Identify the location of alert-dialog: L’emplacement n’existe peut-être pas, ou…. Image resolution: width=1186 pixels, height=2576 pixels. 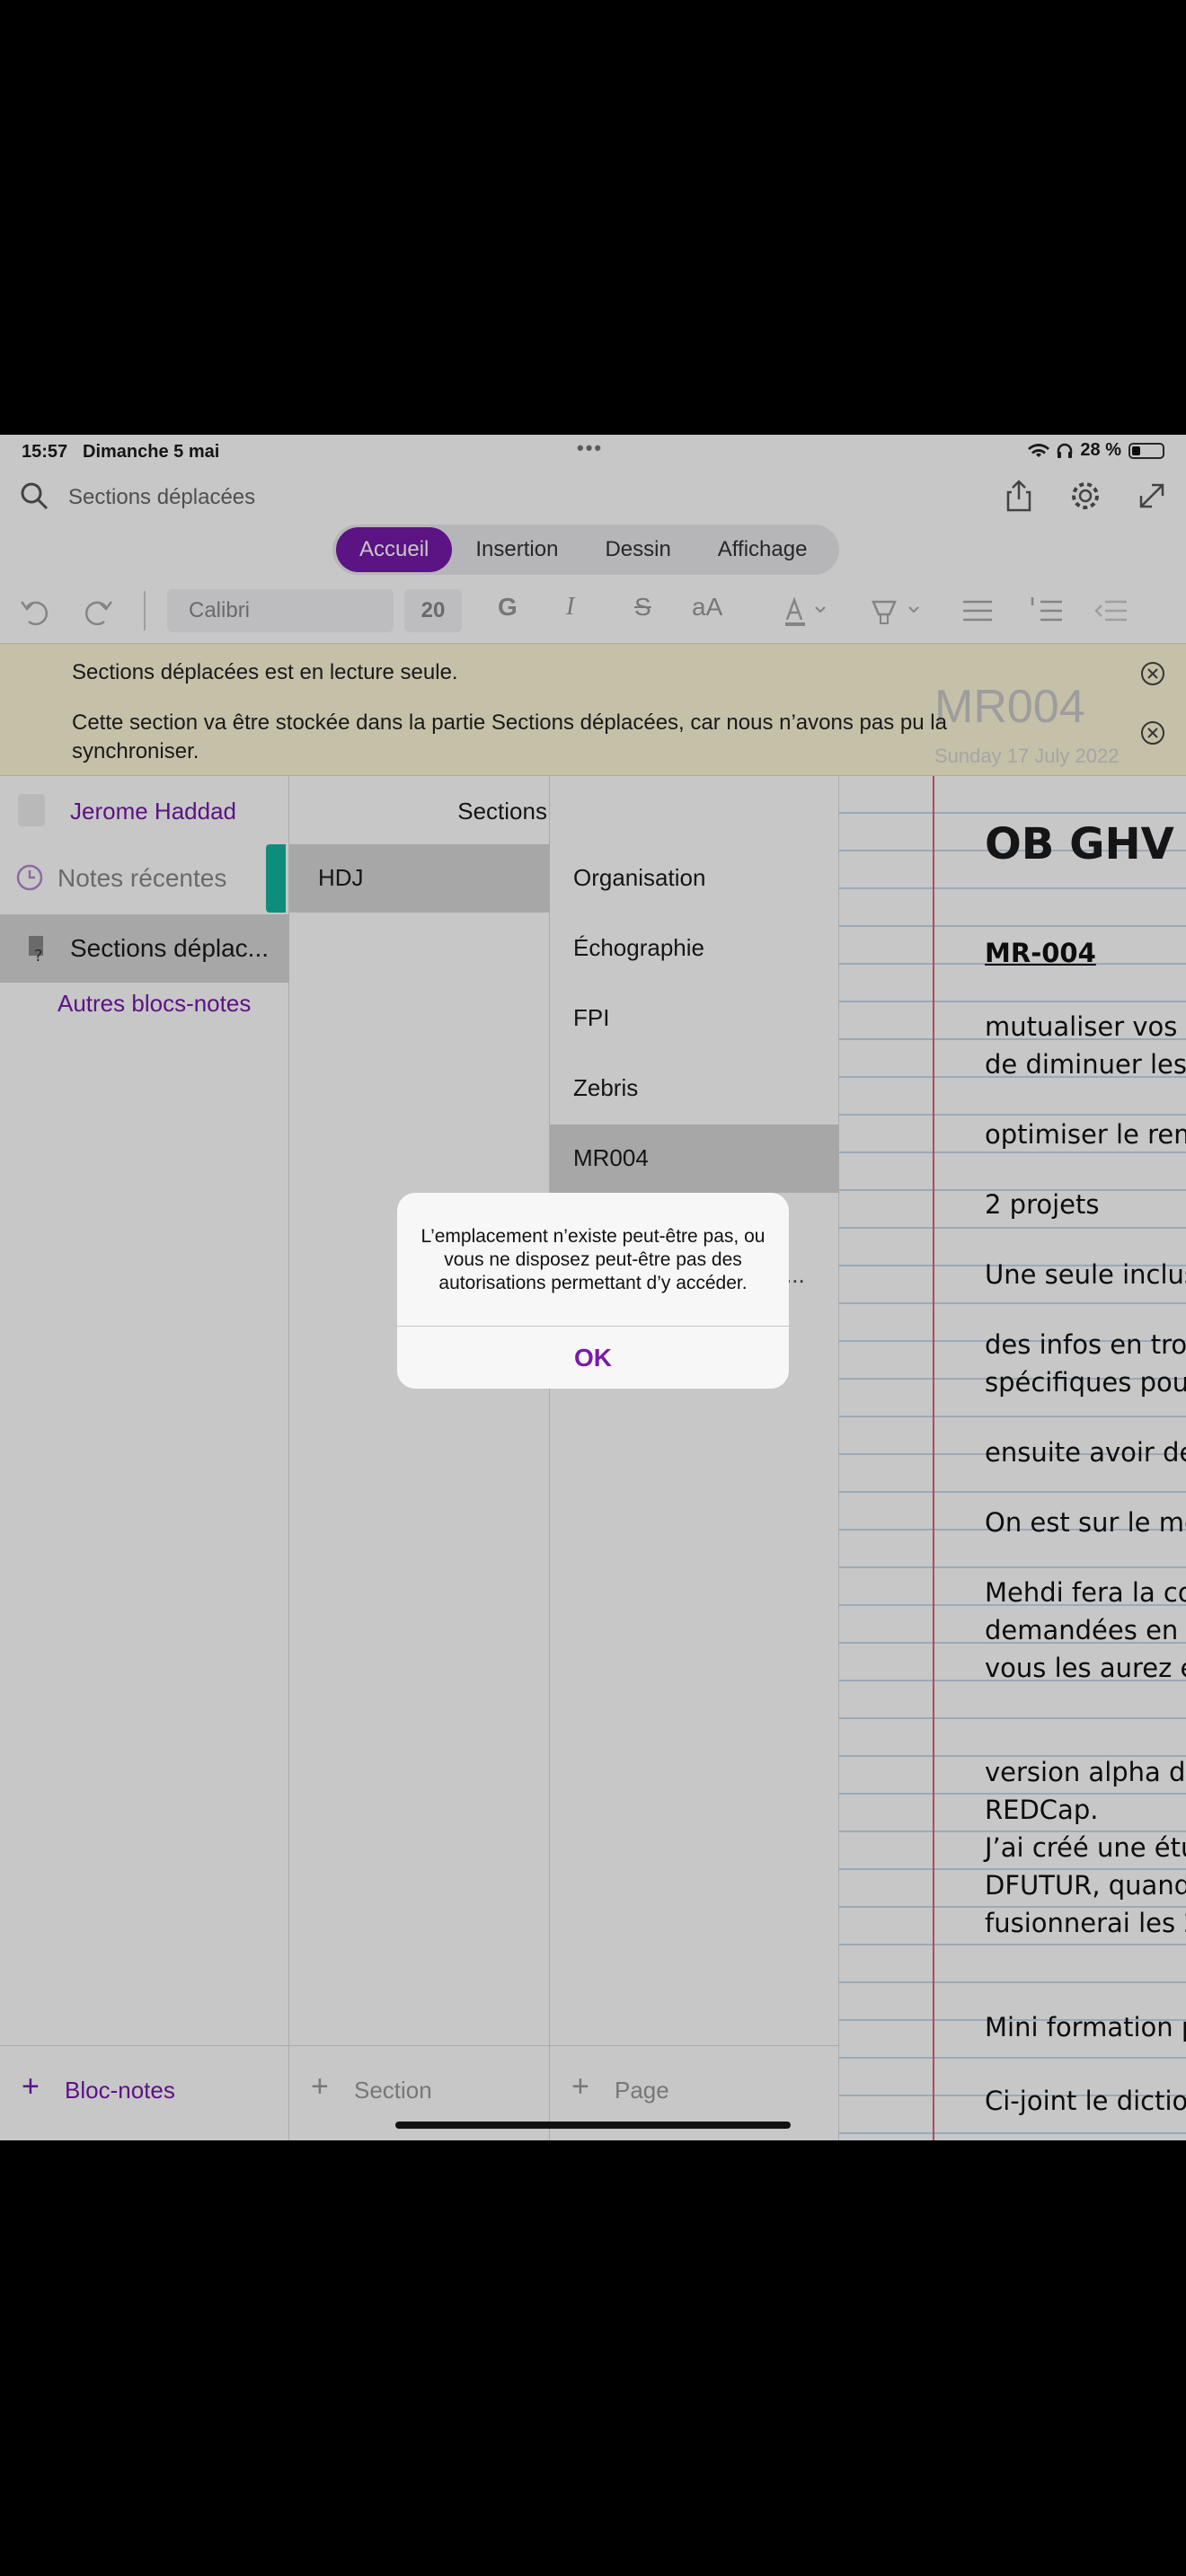
(593, 1291).